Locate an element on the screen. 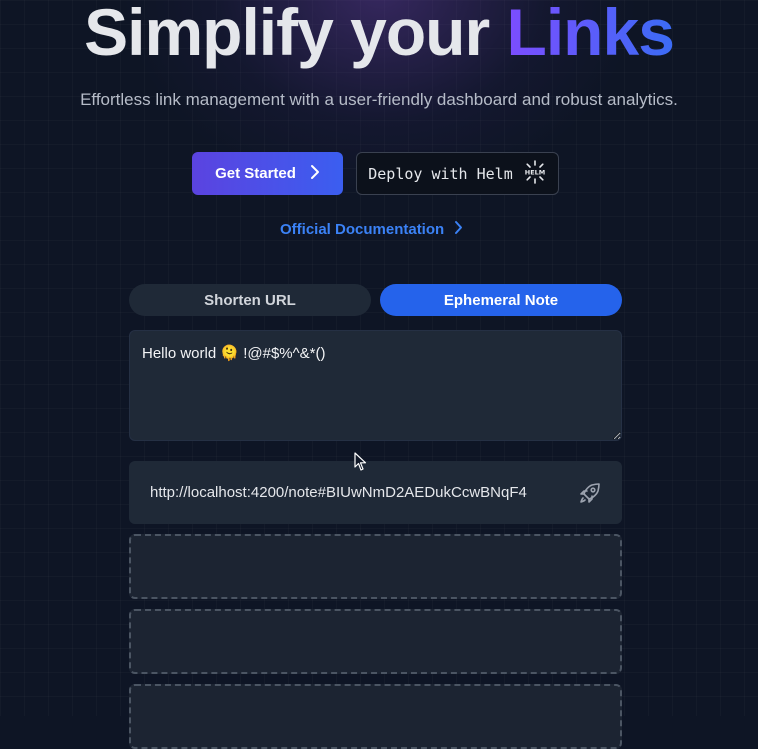 Image resolution: width=758 pixels, height=749 pixels. get-started-button: Get Started is located at coordinates (267, 173).